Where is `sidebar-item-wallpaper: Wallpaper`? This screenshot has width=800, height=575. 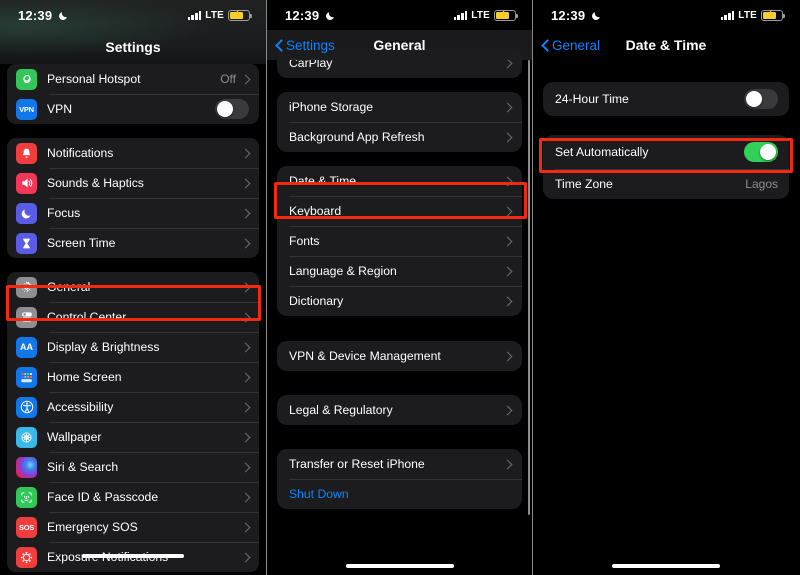
sidebar-item-wallpaper: Wallpaper is located at coordinates (133, 437).